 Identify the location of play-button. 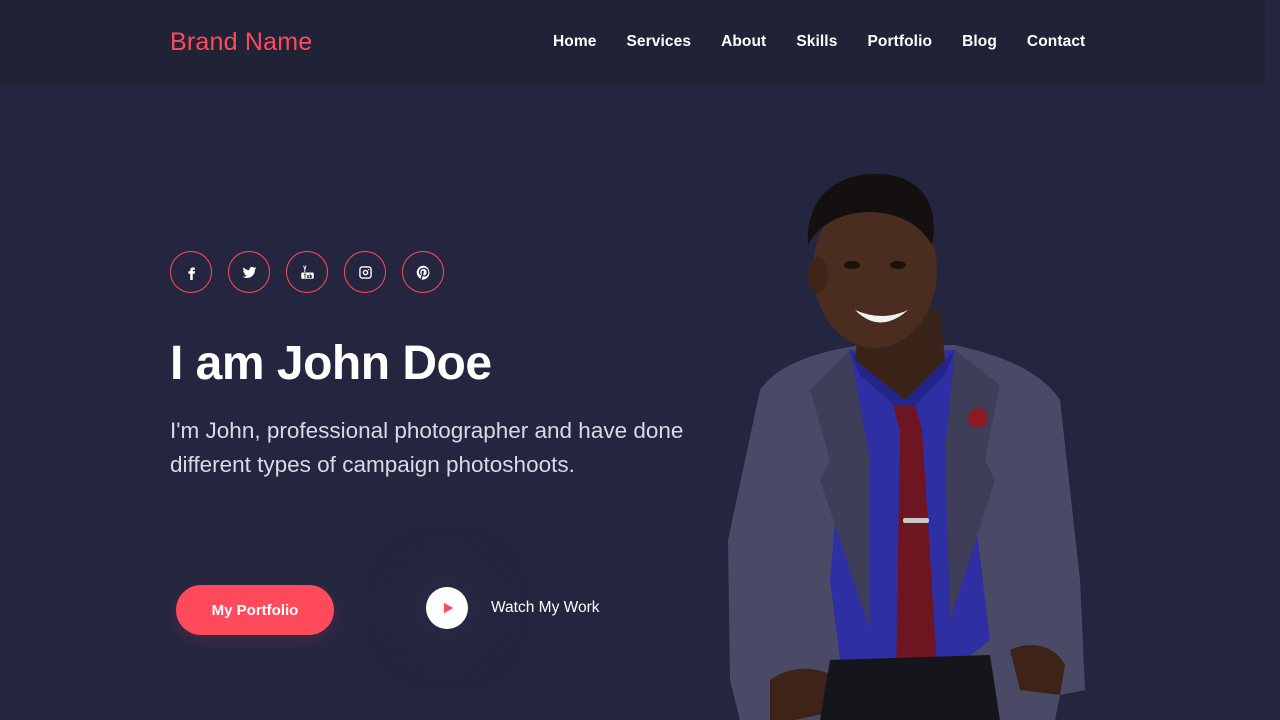
(447, 608).